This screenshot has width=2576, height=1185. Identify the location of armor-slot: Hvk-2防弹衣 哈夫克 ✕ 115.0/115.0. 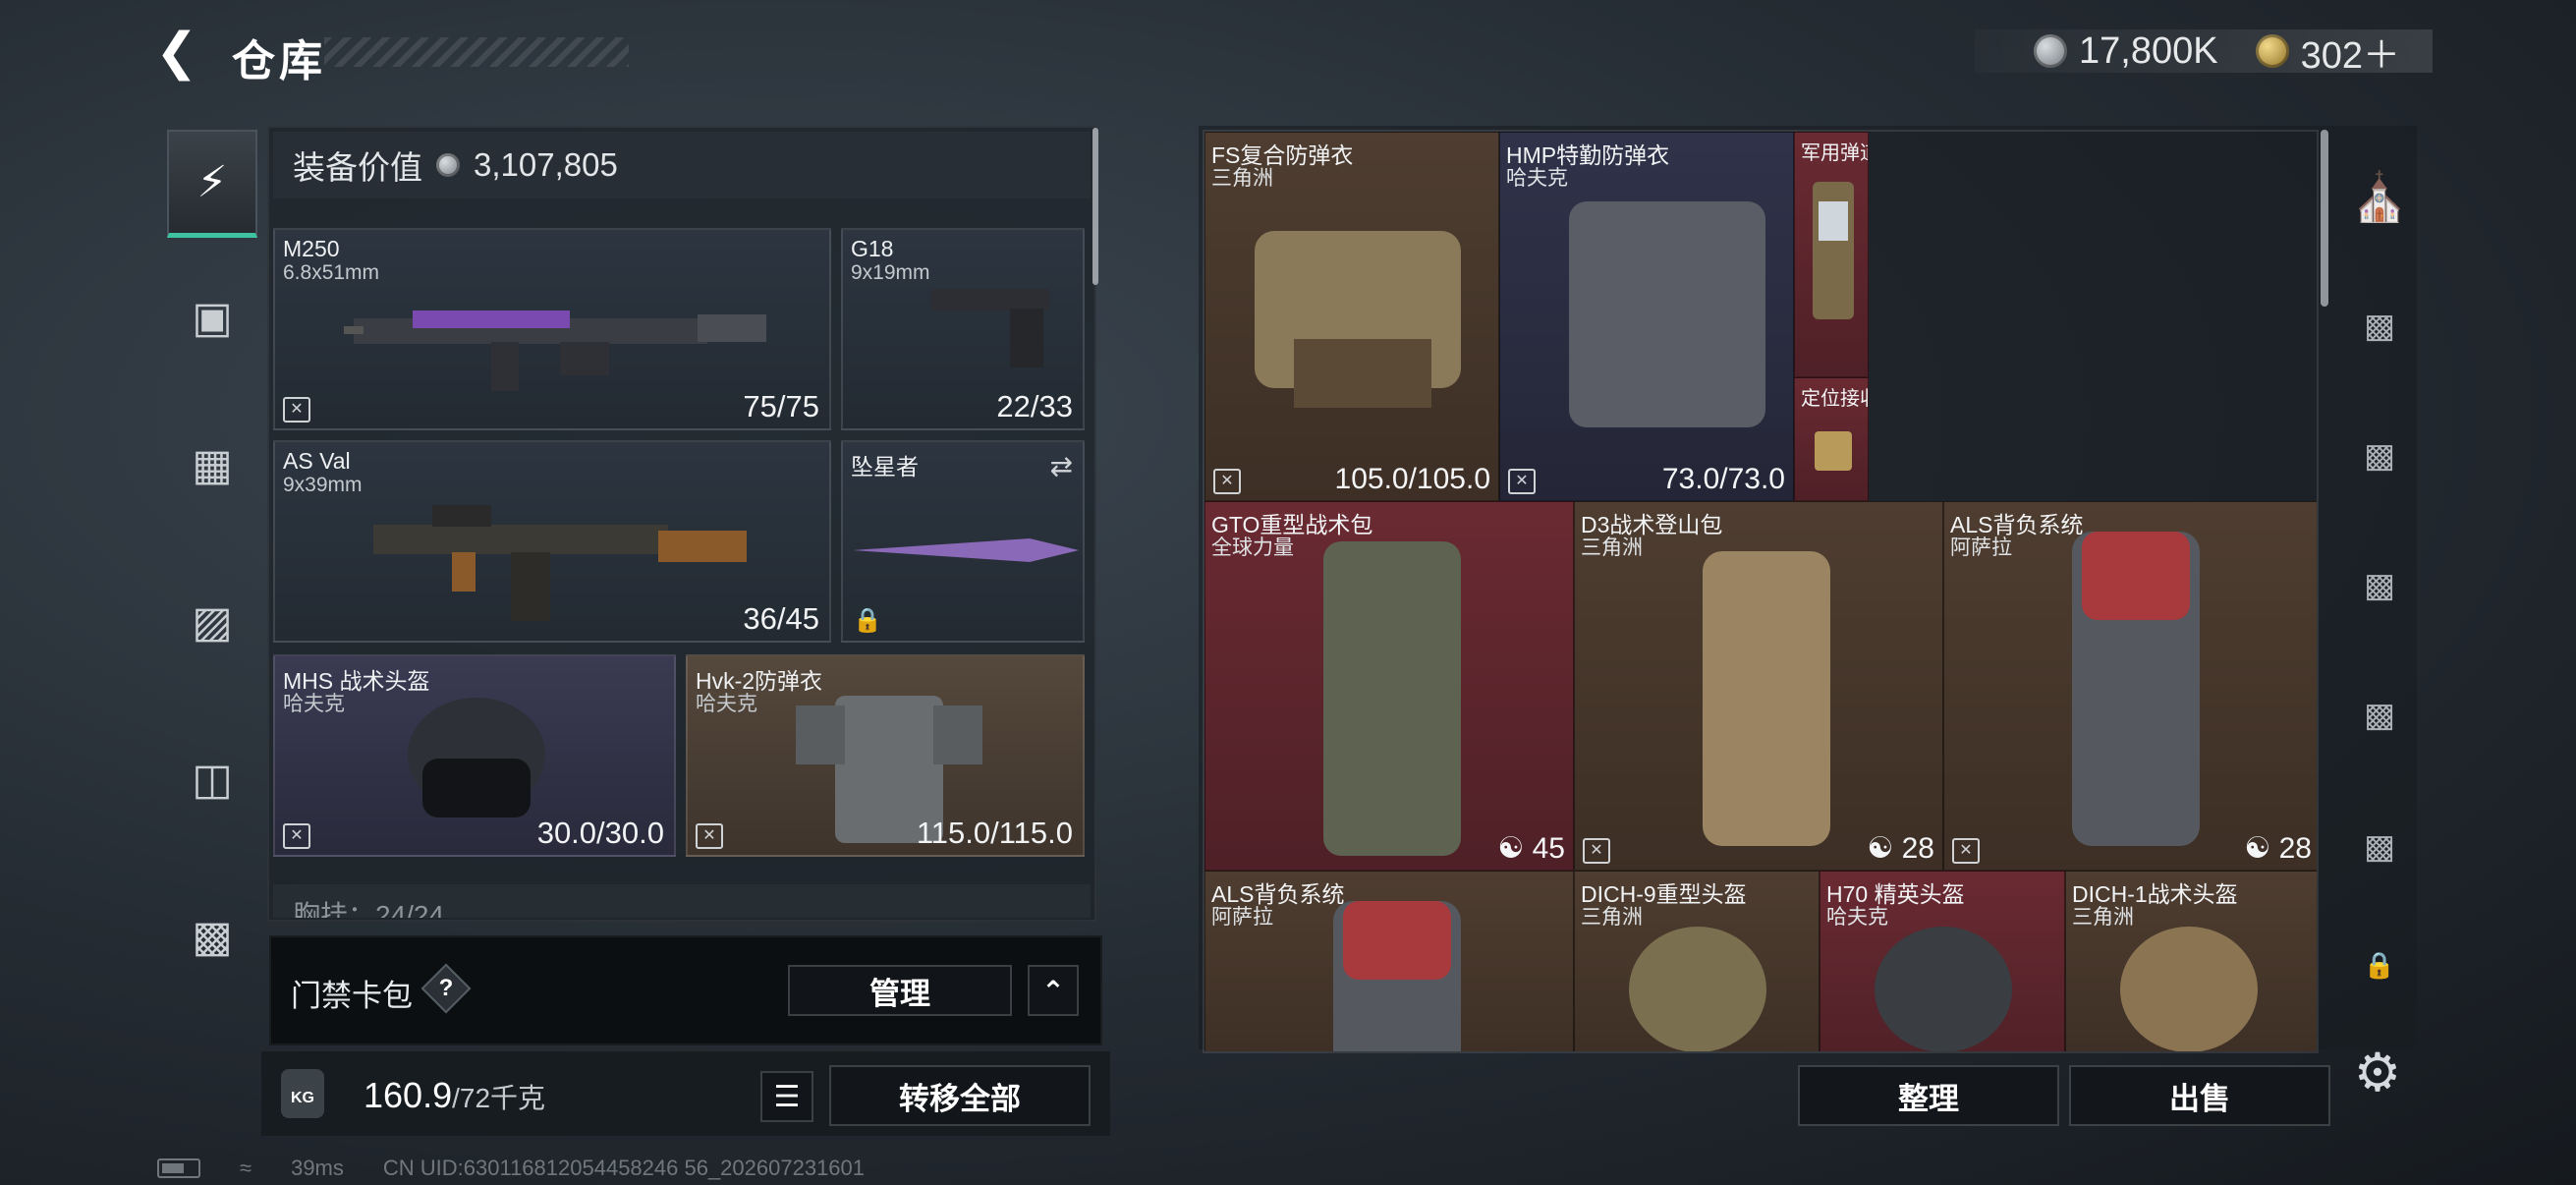
(885, 755).